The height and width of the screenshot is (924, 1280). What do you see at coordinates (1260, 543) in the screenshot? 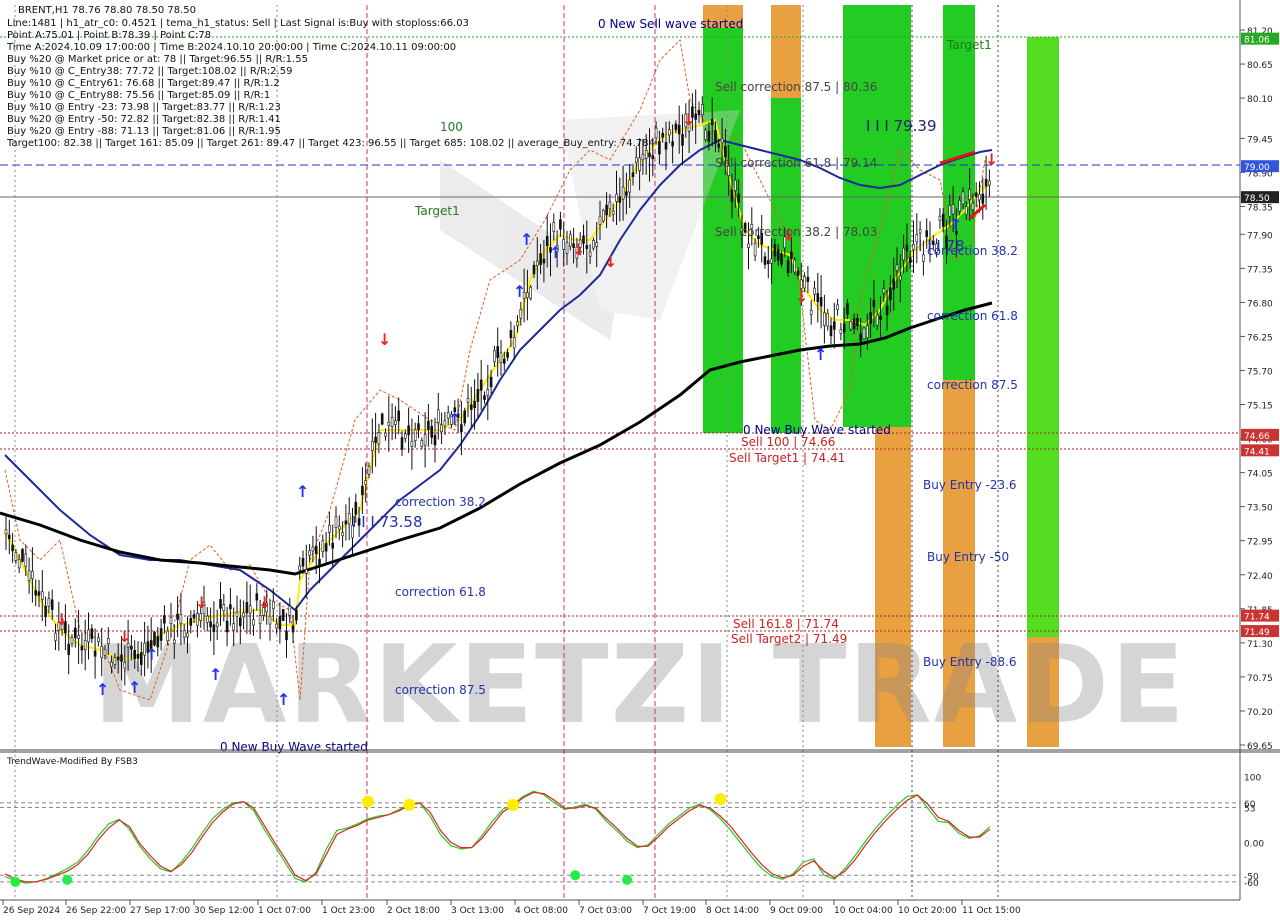
I see `price-tick-label: 72.95` at bounding box center [1260, 543].